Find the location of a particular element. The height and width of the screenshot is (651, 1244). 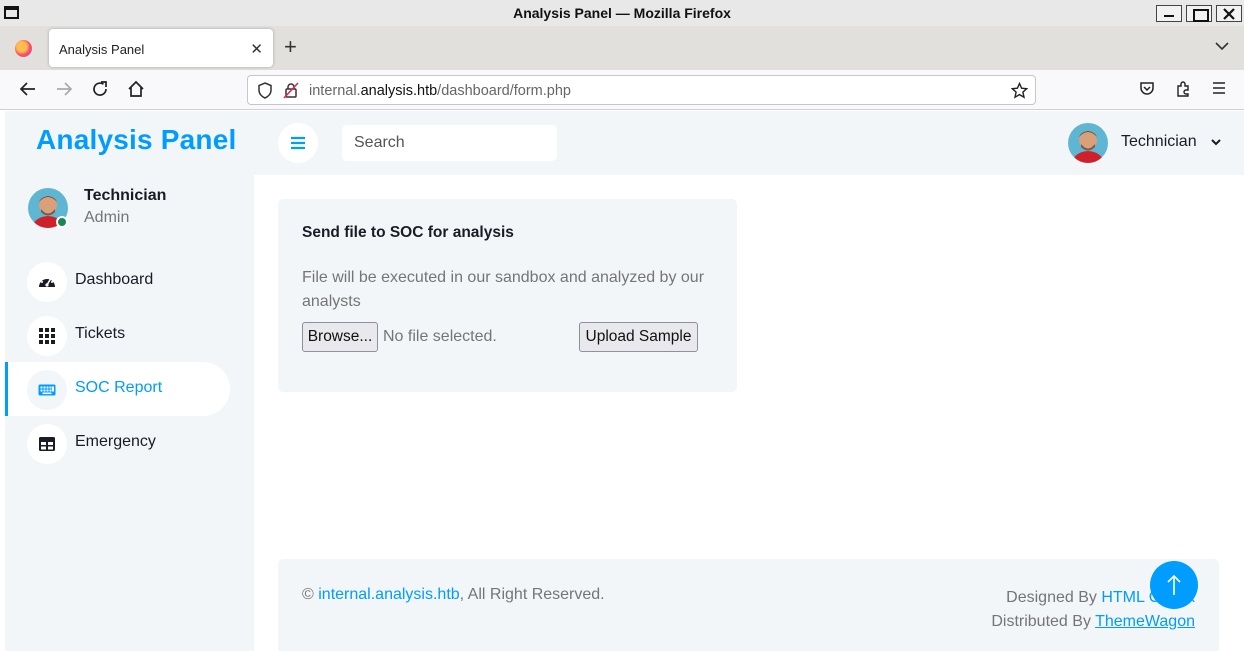

form-title: Send file to SOC for analysis is located at coordinates (408, 232).